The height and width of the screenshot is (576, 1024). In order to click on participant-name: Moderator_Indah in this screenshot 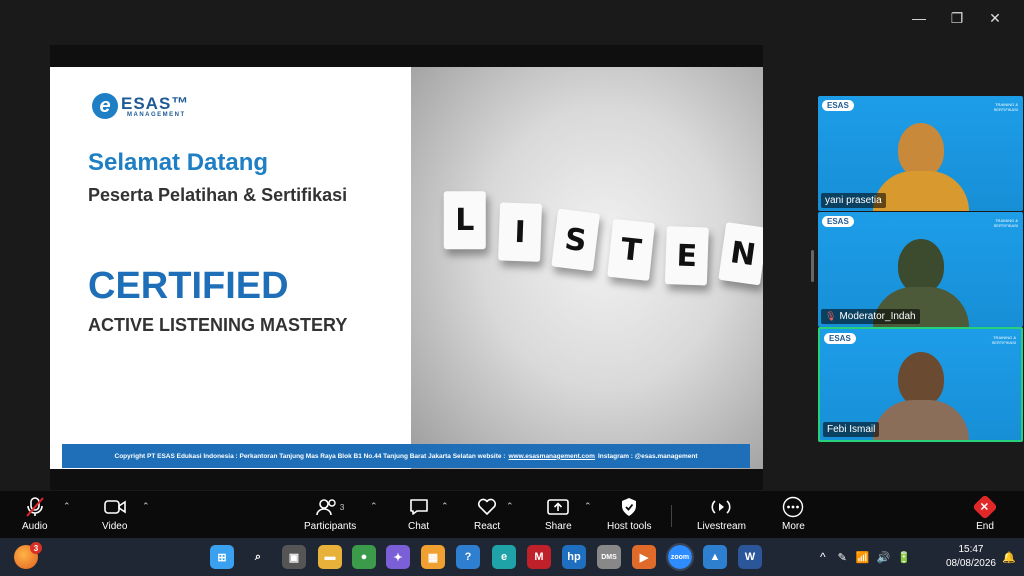, I will do `click(877, 316)`.